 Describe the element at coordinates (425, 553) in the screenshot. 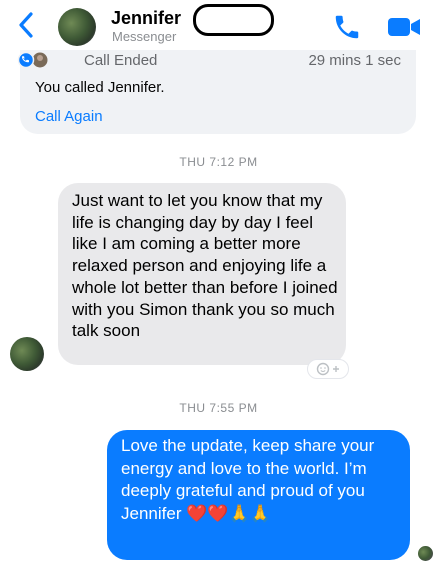

I see `read-receipt-avatar` at that location.